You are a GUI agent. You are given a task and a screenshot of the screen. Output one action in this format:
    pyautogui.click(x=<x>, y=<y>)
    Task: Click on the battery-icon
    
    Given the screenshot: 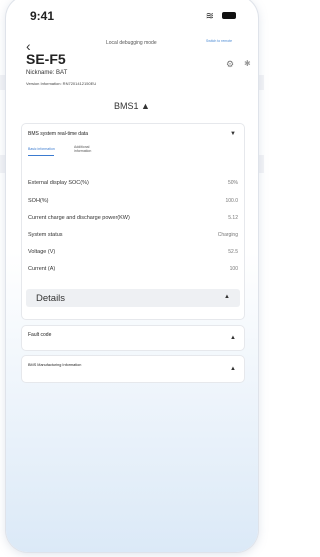 What is the action you would take?
    pyautogui.click(x=229, y=15)
    